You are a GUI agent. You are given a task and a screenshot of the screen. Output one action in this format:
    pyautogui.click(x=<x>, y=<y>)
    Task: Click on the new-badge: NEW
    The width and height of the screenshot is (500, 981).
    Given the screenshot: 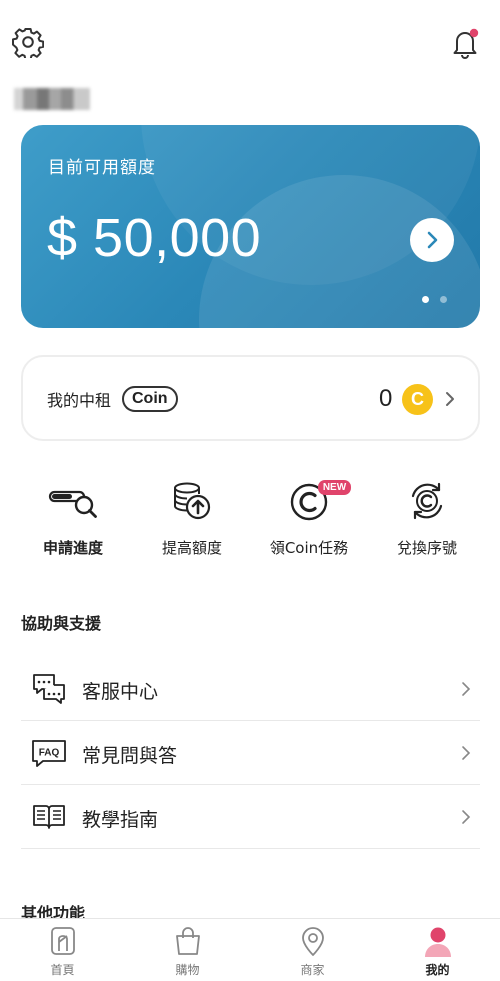 What is the action you would take?
    pyautogui.click(x=334, y=487)
    